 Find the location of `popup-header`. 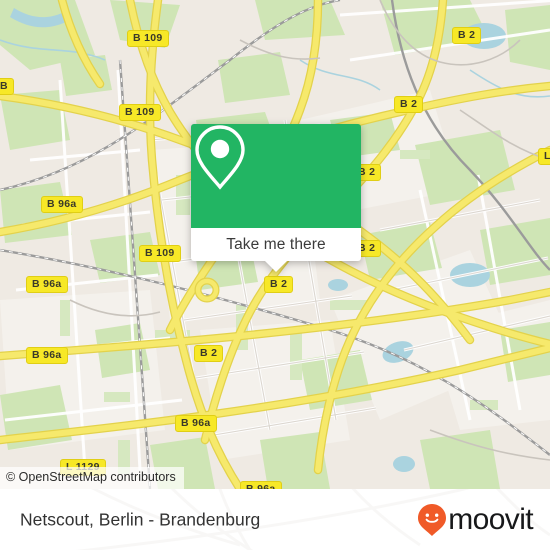

popup-header is located at coordinates (276, 176).